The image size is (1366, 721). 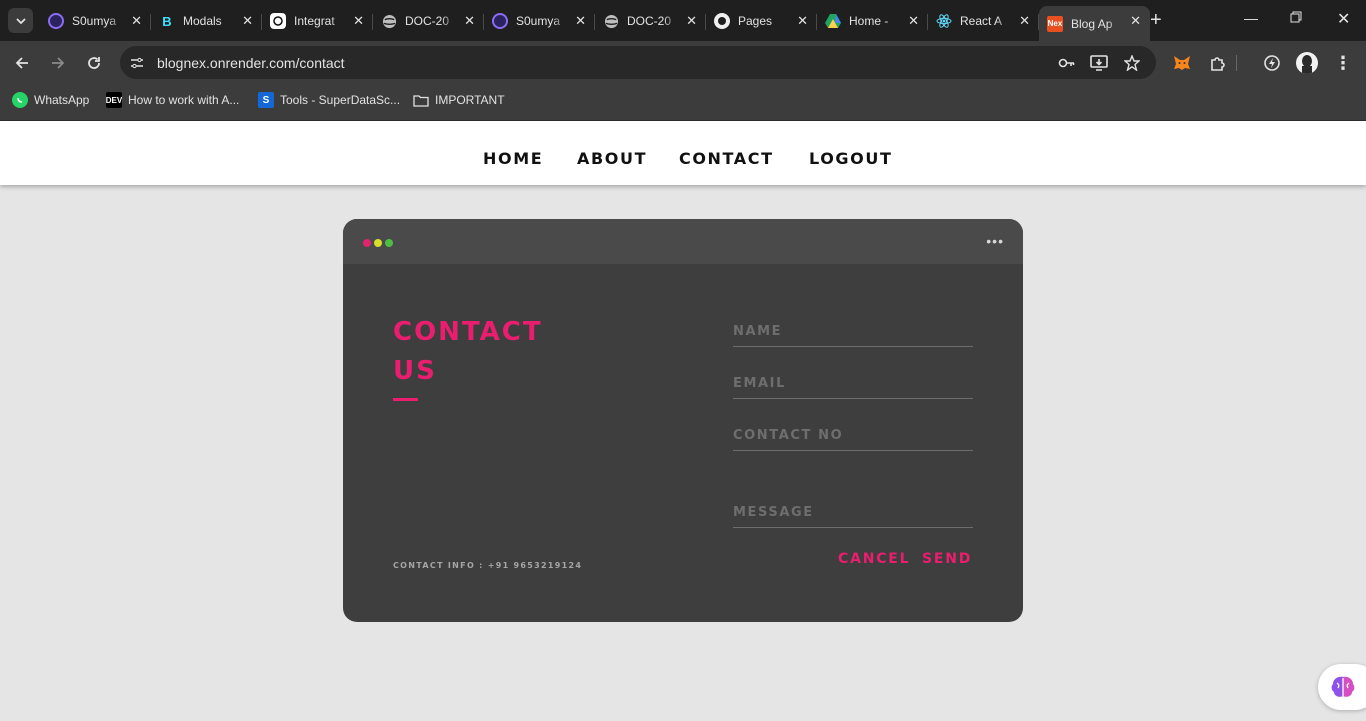 I want to click on message-input, so click(x=853, y=512).